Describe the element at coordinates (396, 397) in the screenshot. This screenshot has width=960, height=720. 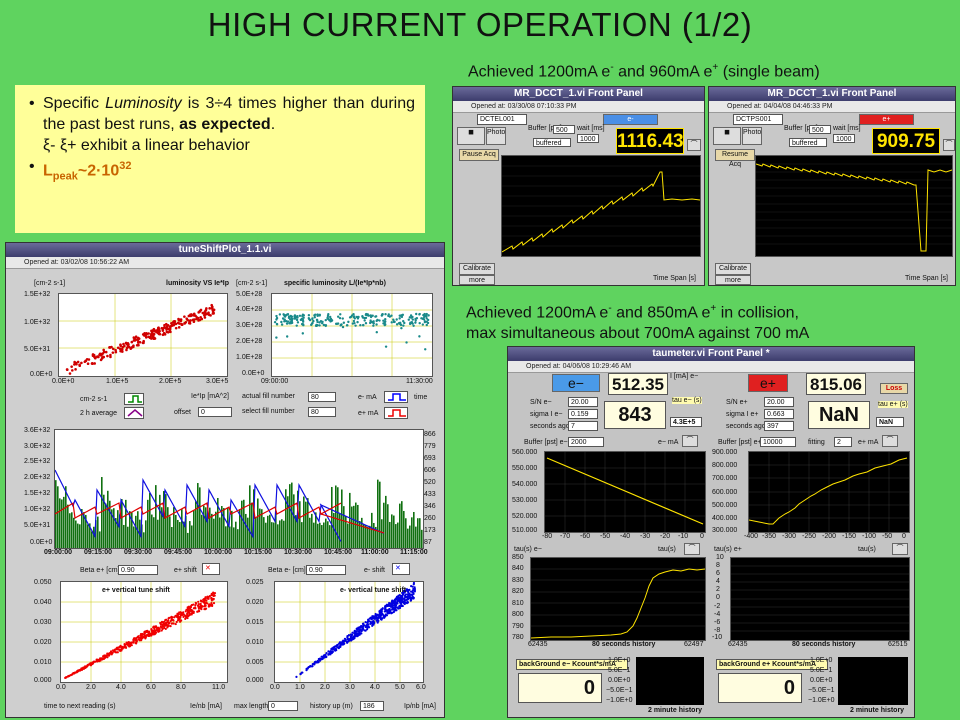
I see `em-ma-swatch` at that location.